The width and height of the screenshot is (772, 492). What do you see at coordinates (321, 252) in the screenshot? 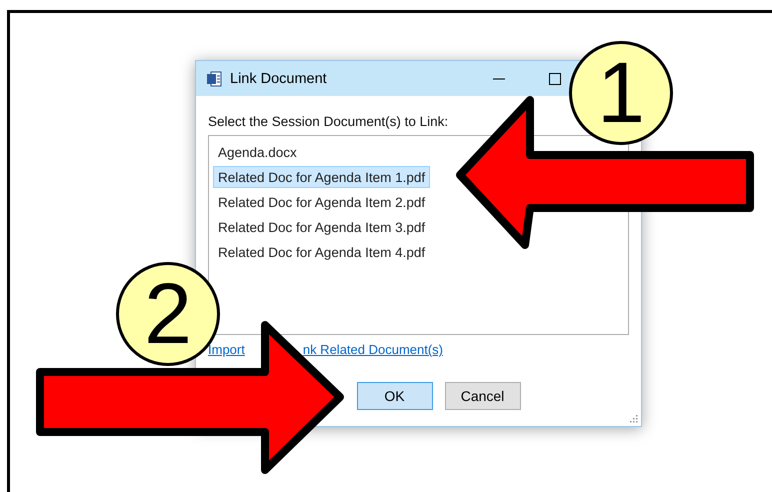
I see `document-item: Related Doc for Agenda Item 4.pdf` at bounding box center [321, 252].